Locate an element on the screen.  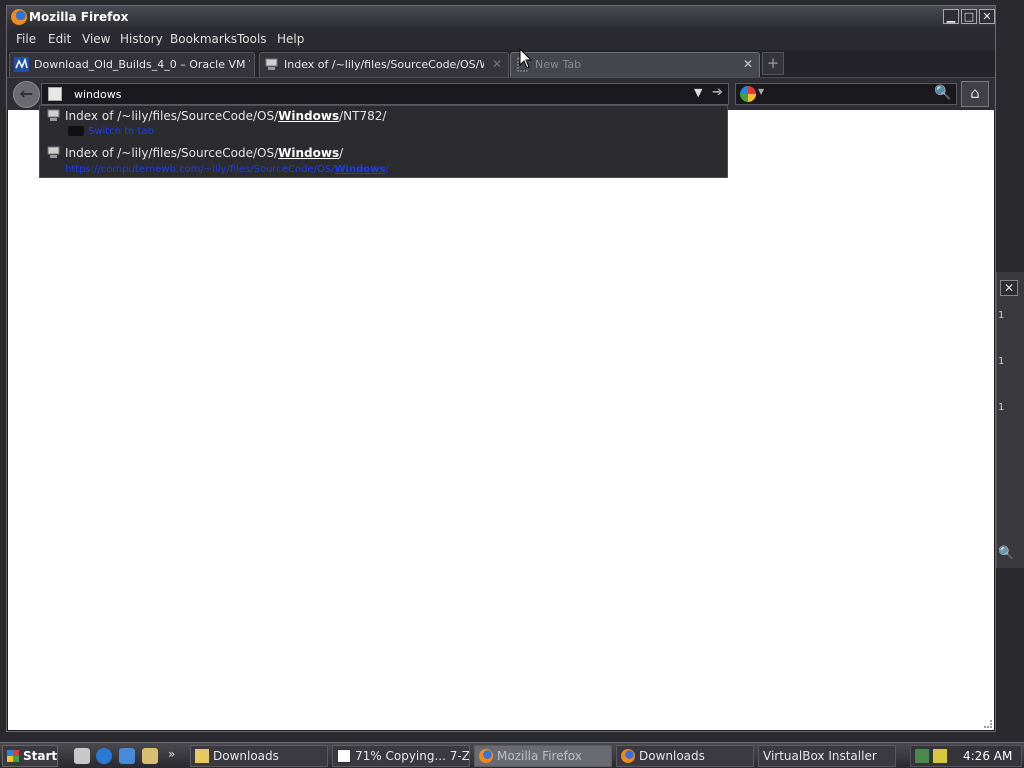
url-dropdown-icon: ▼ is located at coordinates (698, 92).